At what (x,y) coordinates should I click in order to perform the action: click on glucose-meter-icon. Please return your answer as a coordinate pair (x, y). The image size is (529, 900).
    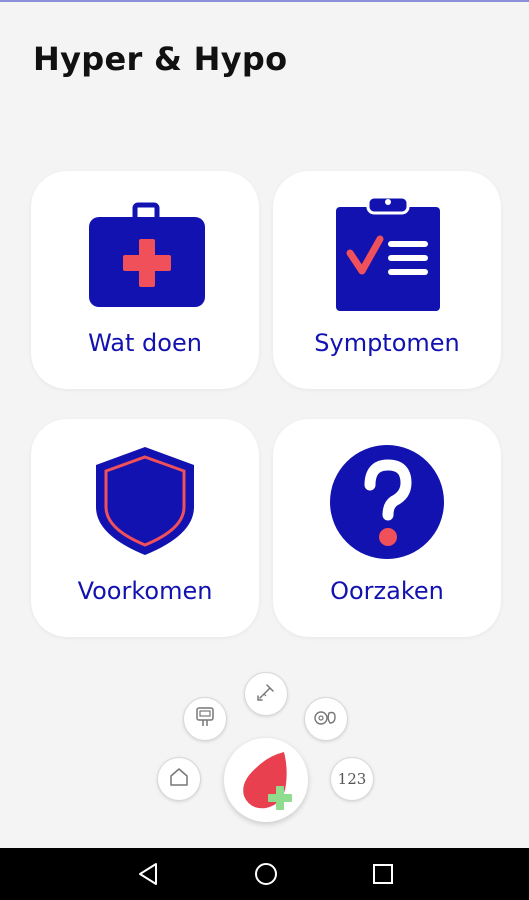
    Looking at the image, I should click on (205, 719).